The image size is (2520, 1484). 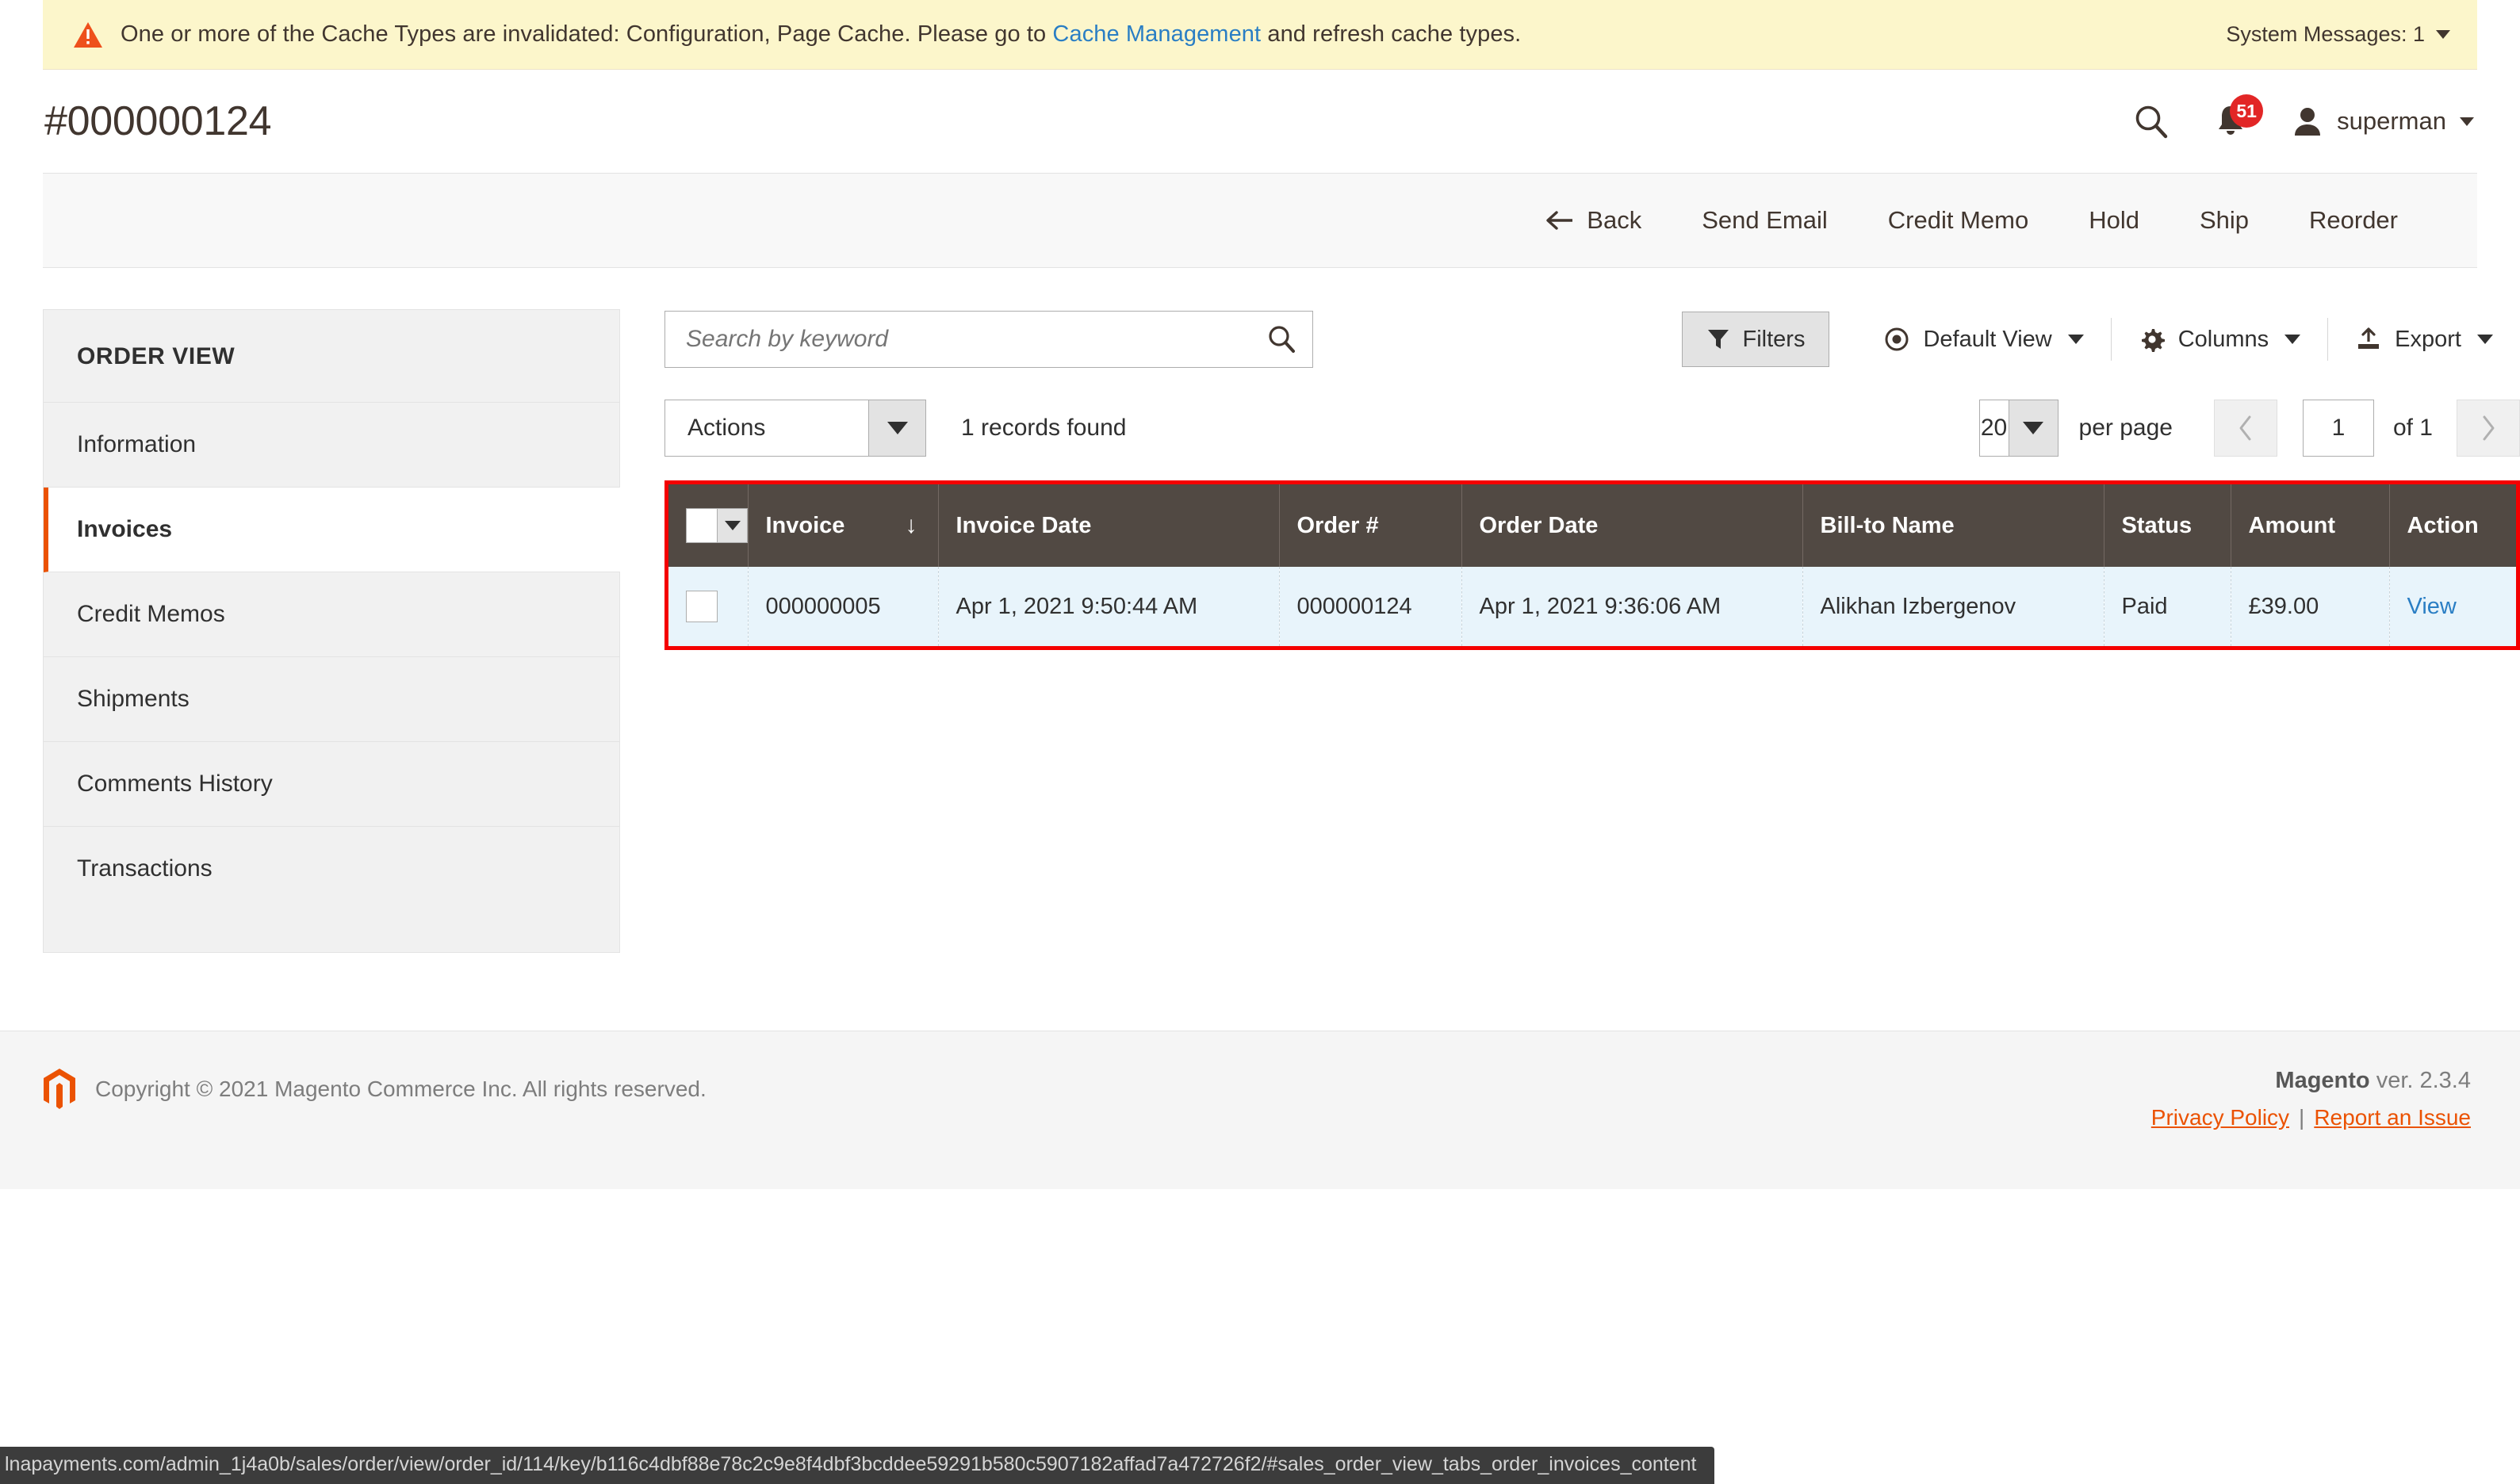 I want to click on filters-button-label: Filters, so click(x=1774, y=339).